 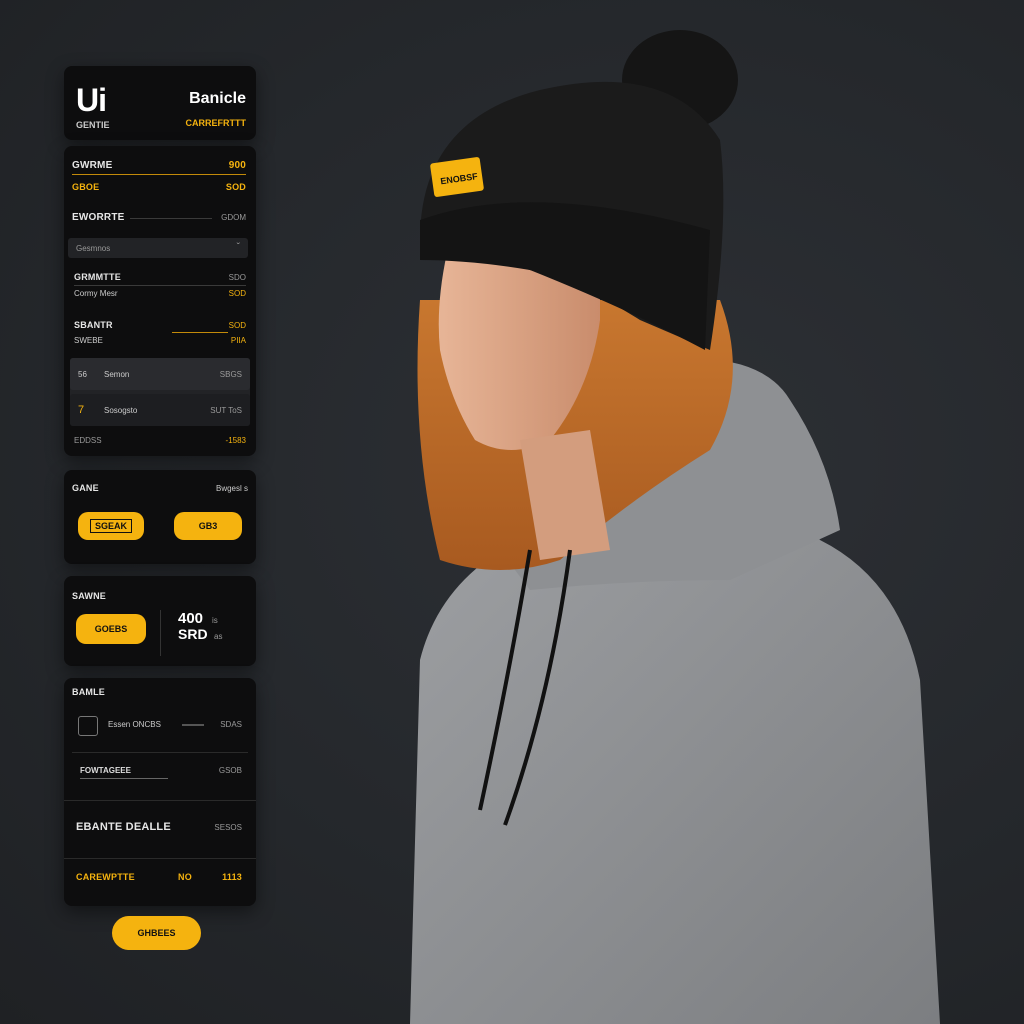 I want to click on item-label: Semon, so click(x=117, y=374).